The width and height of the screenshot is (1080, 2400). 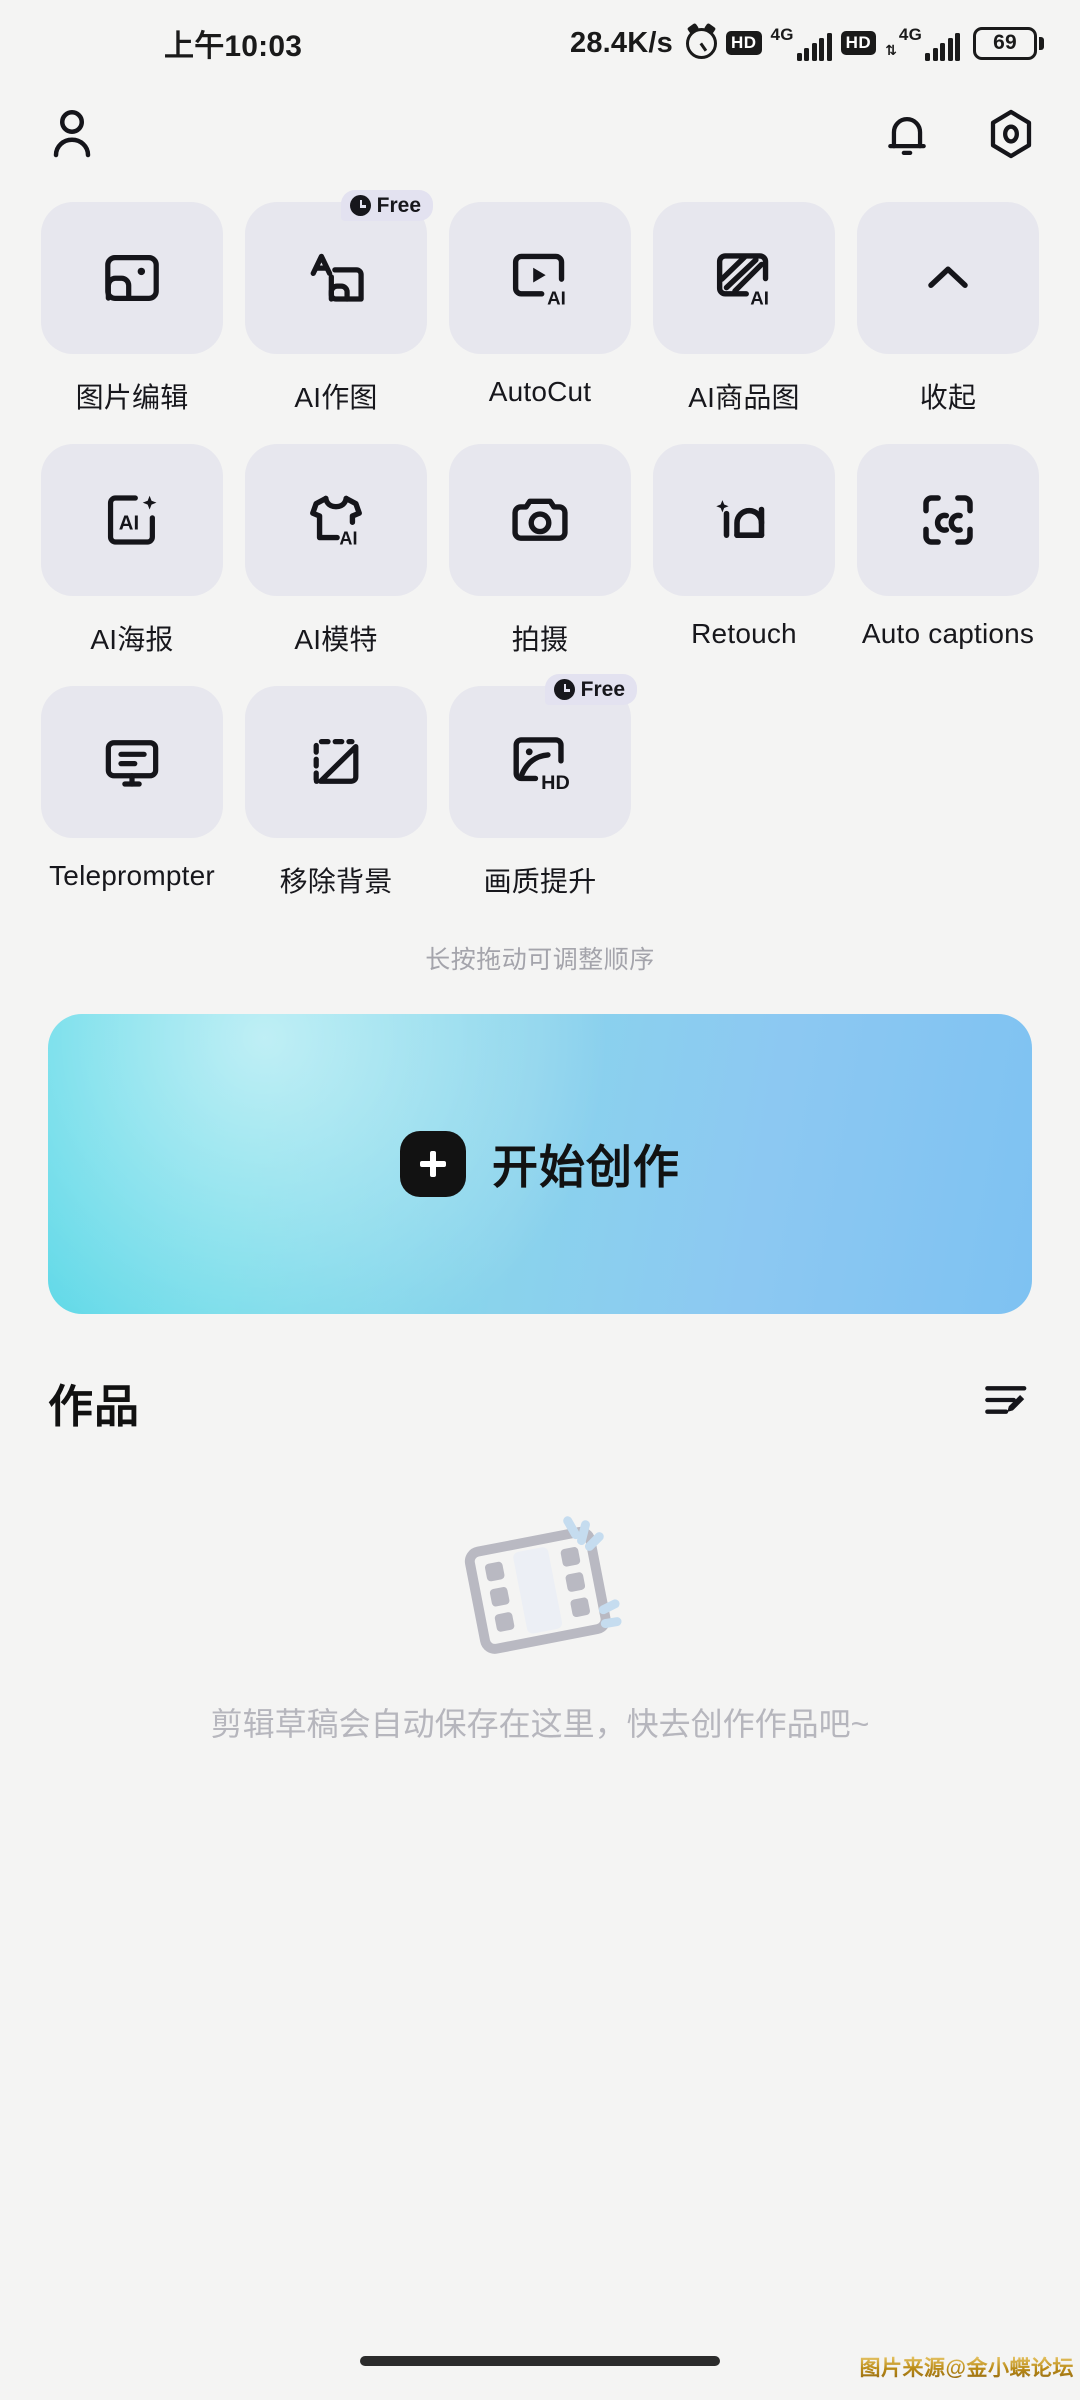 I want to click on autocut-ai-icon: AI, so click(x=539, y=280).